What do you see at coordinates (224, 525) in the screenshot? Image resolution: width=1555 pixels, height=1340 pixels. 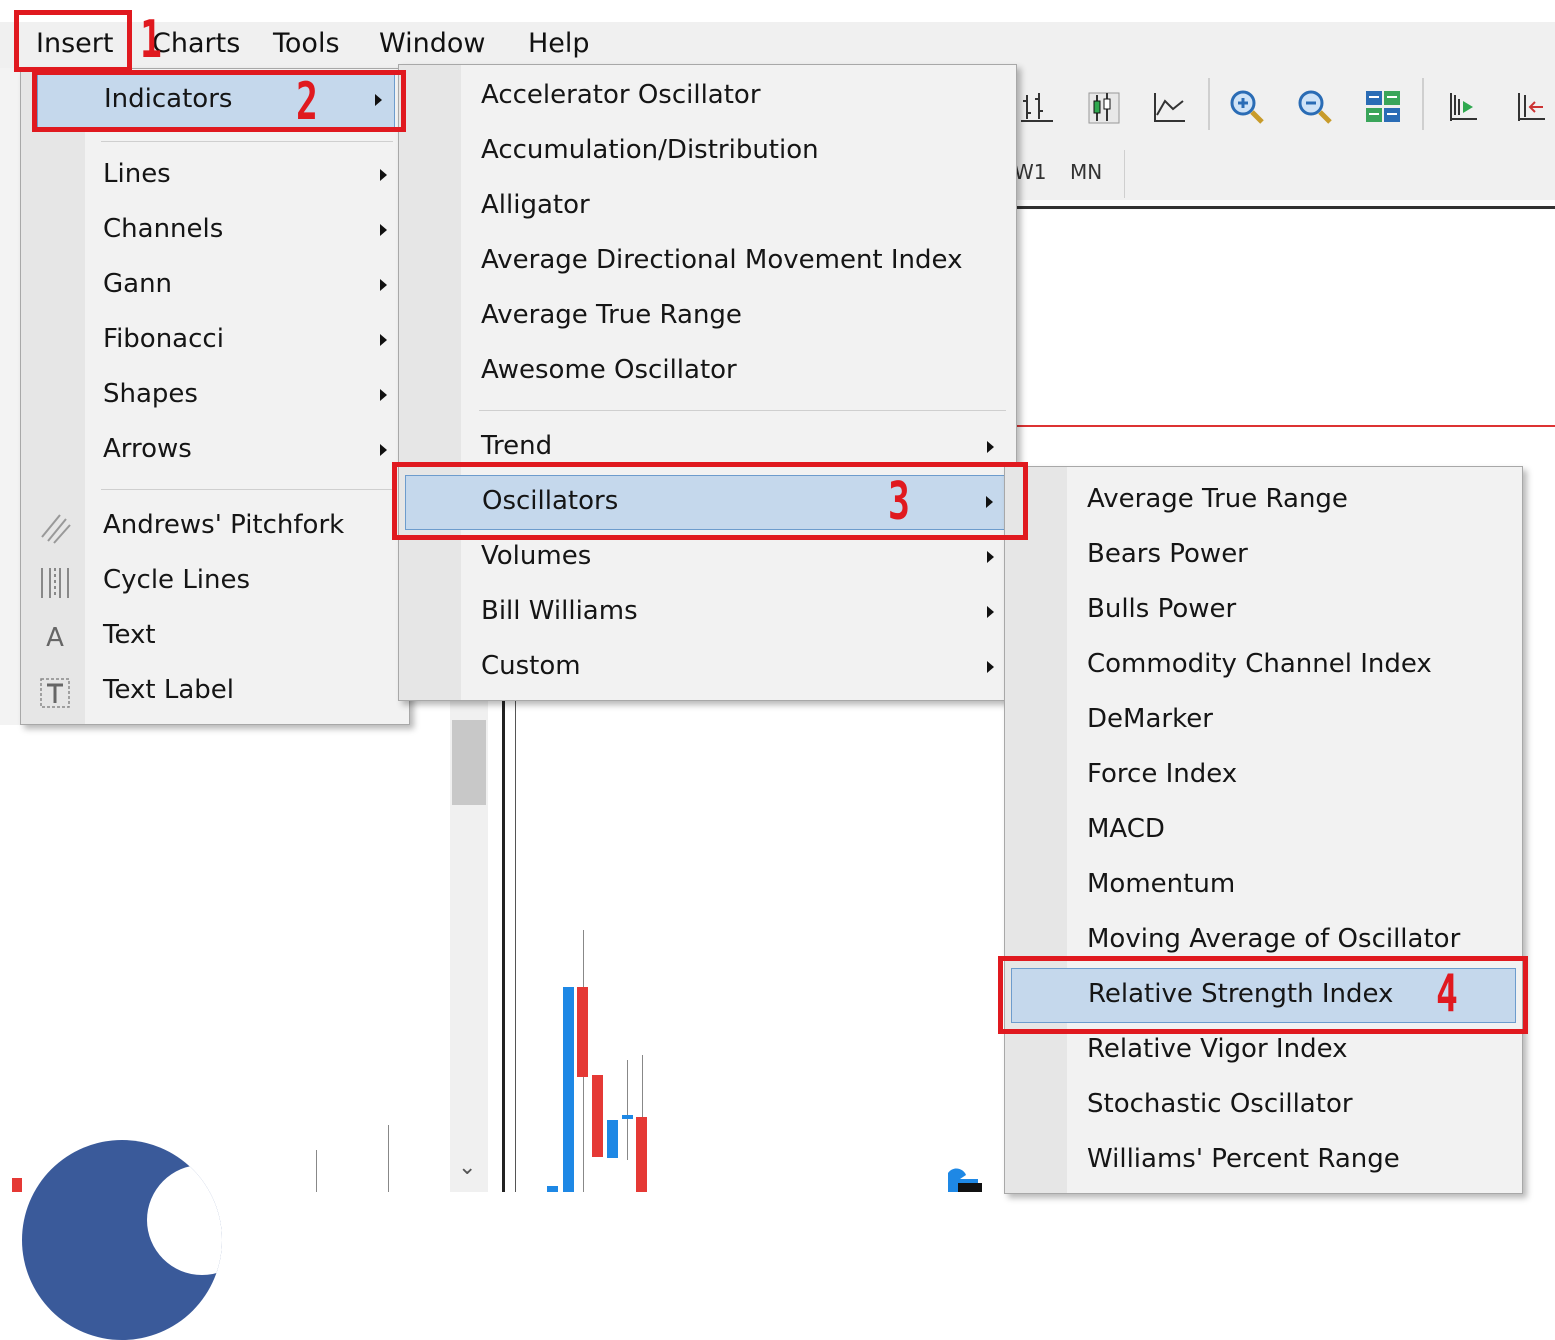 I see `menu-item-label: Andrews' Pitchfork` at bounding box center [224, 525].